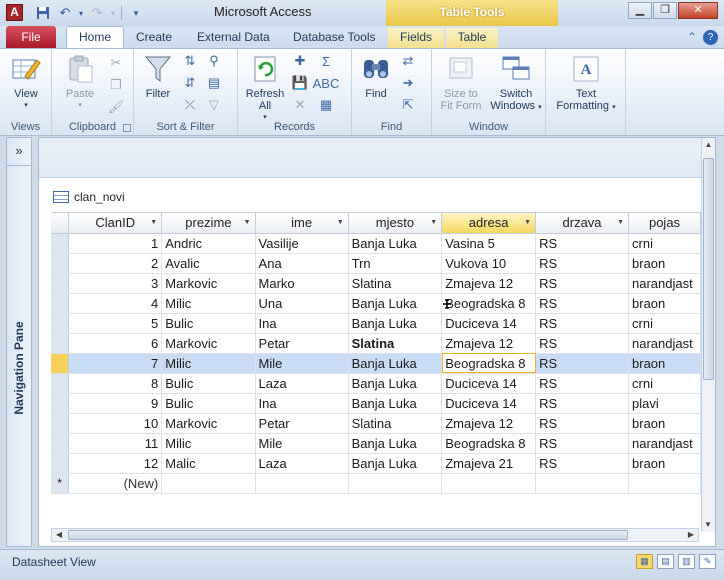  I want to click on new-record-row: * (New), so click(376, 483).